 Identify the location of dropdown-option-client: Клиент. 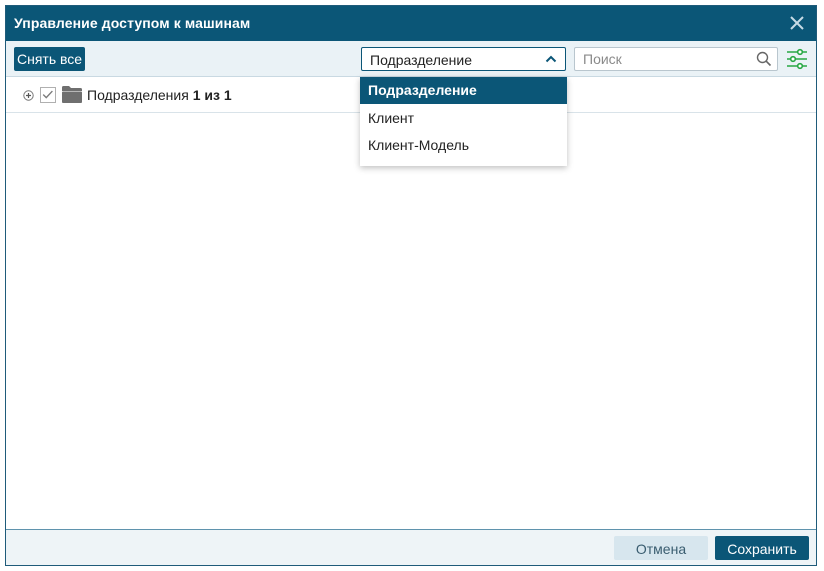
(463, 118).